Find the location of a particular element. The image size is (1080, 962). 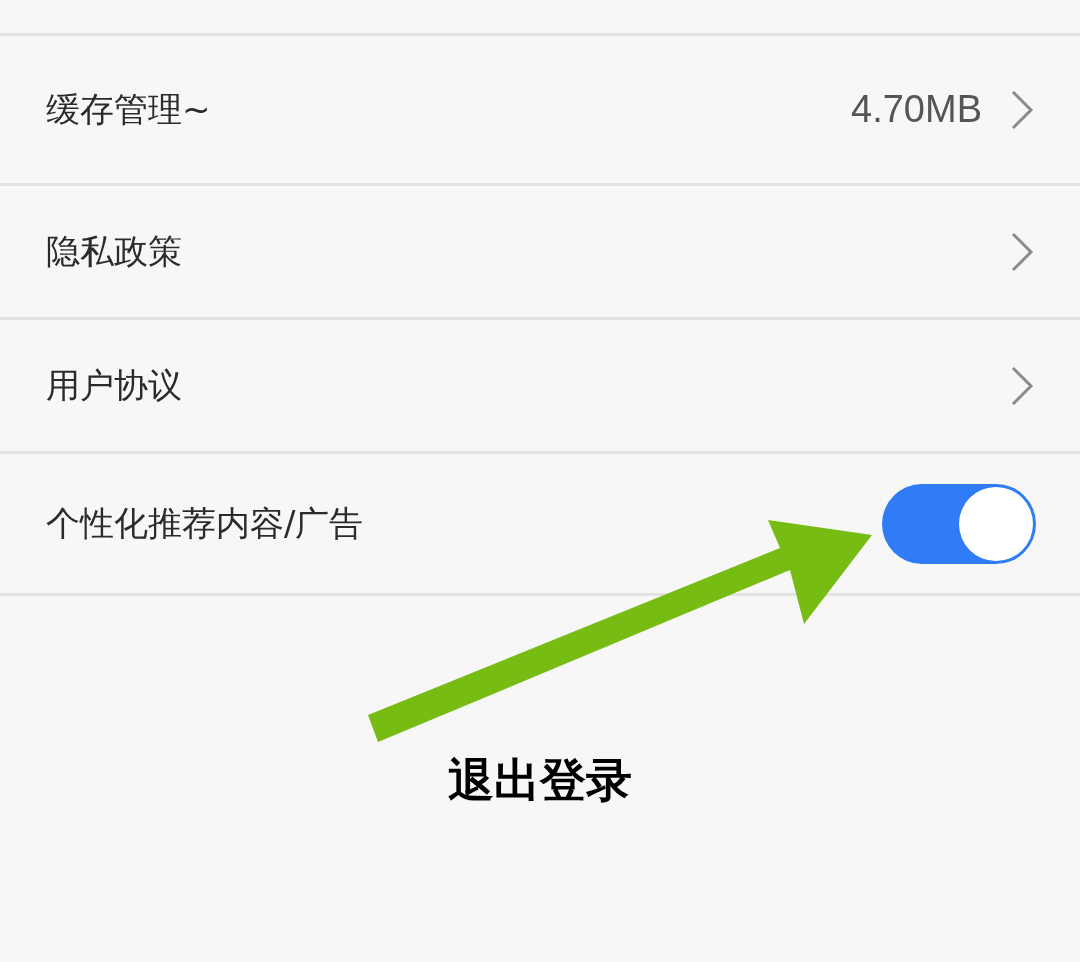

cache-size: 4.70MB is located at coordinates (916, 109).